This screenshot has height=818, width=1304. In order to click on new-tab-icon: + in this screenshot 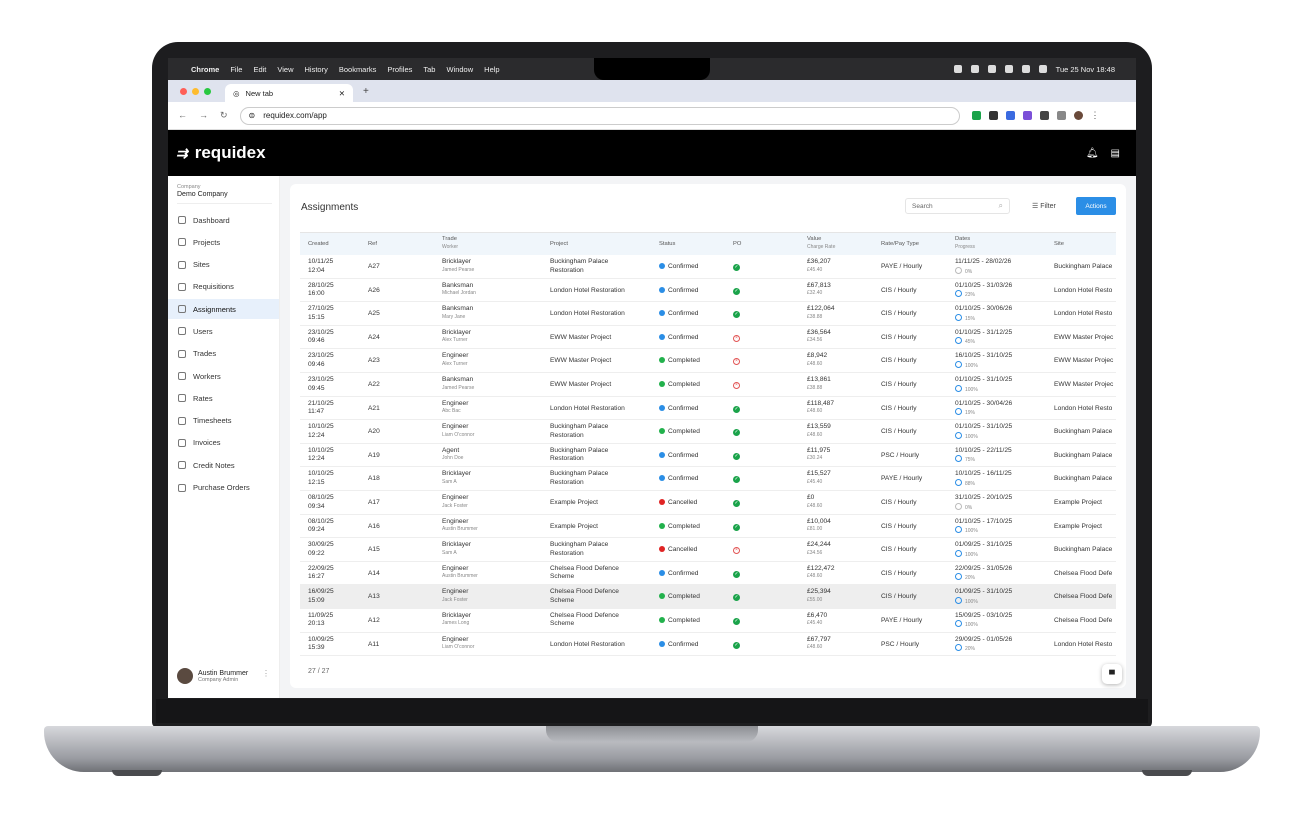, I will do `click(366, 91)`.